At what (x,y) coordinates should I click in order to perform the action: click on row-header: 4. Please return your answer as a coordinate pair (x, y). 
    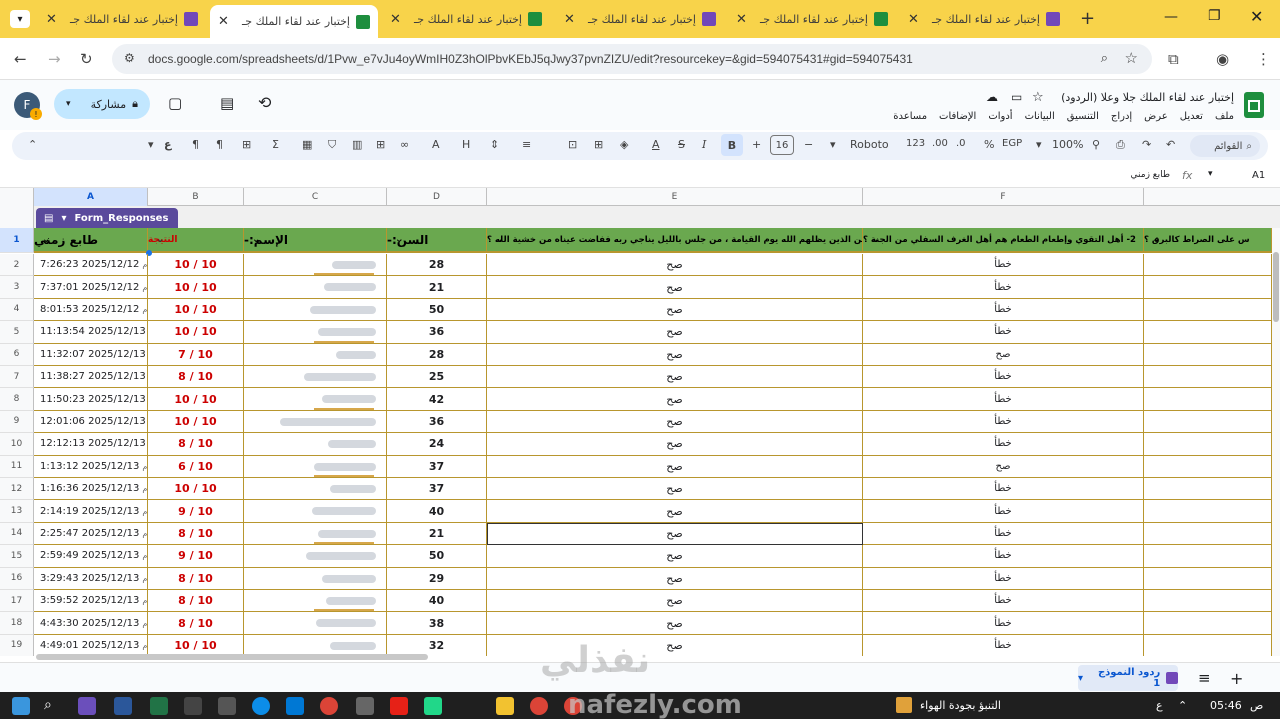
    Looking at the image, I should click on (17, 310).